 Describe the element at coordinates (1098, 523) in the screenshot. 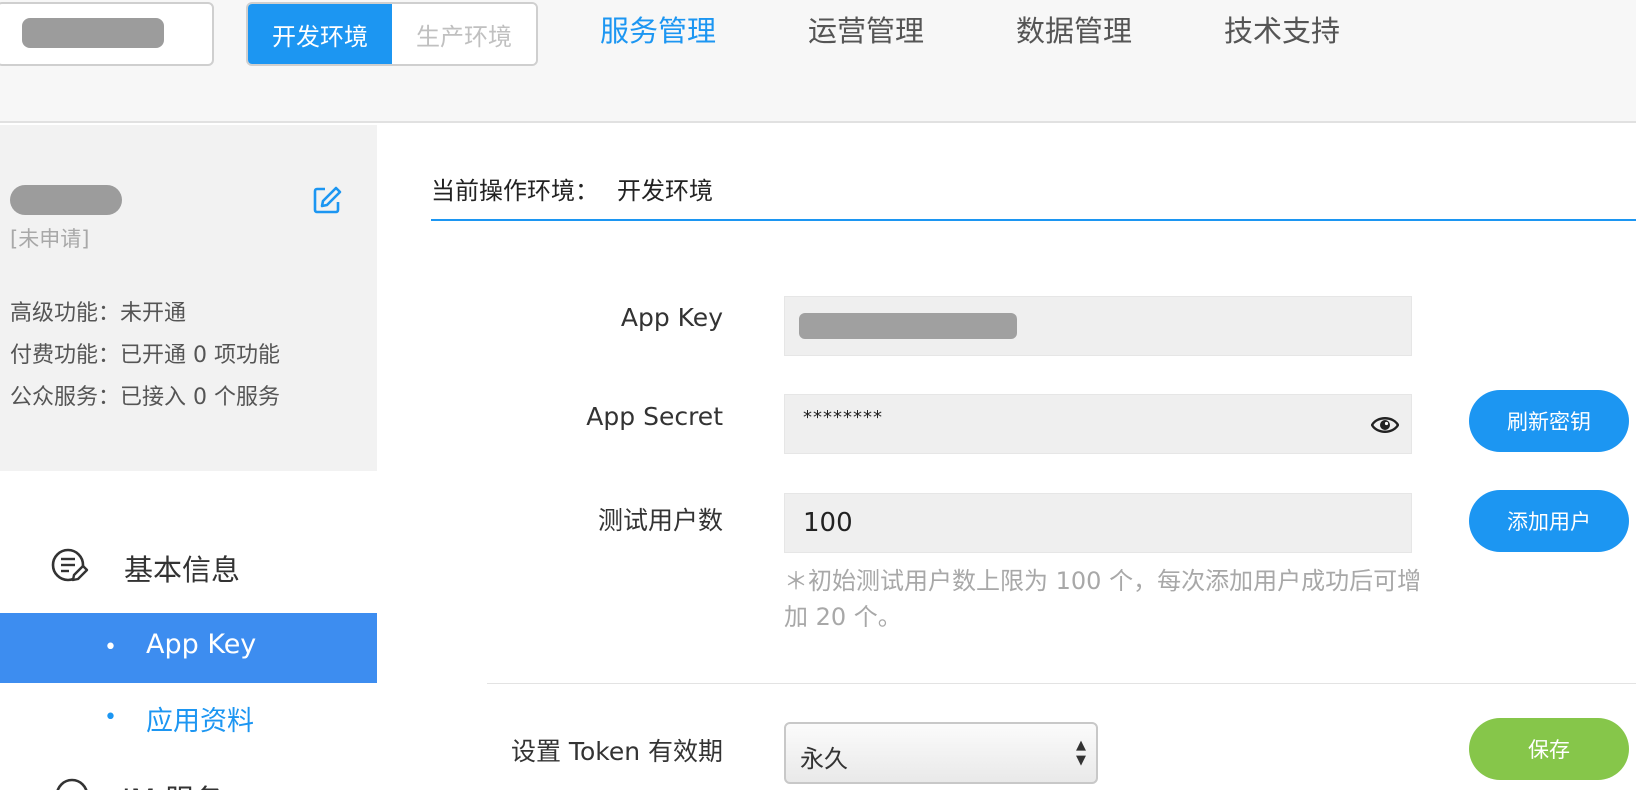

I see `test-users-field: 100` at that location.